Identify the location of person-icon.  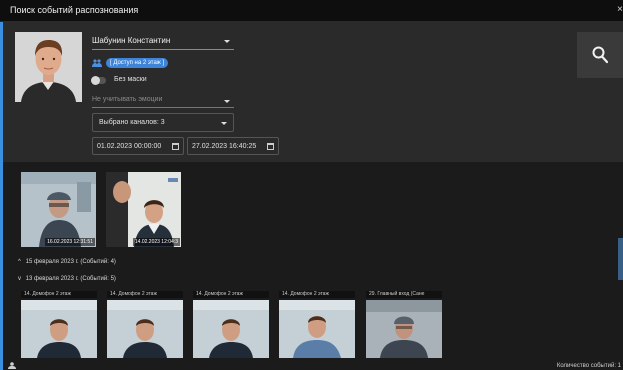
(12, 365).